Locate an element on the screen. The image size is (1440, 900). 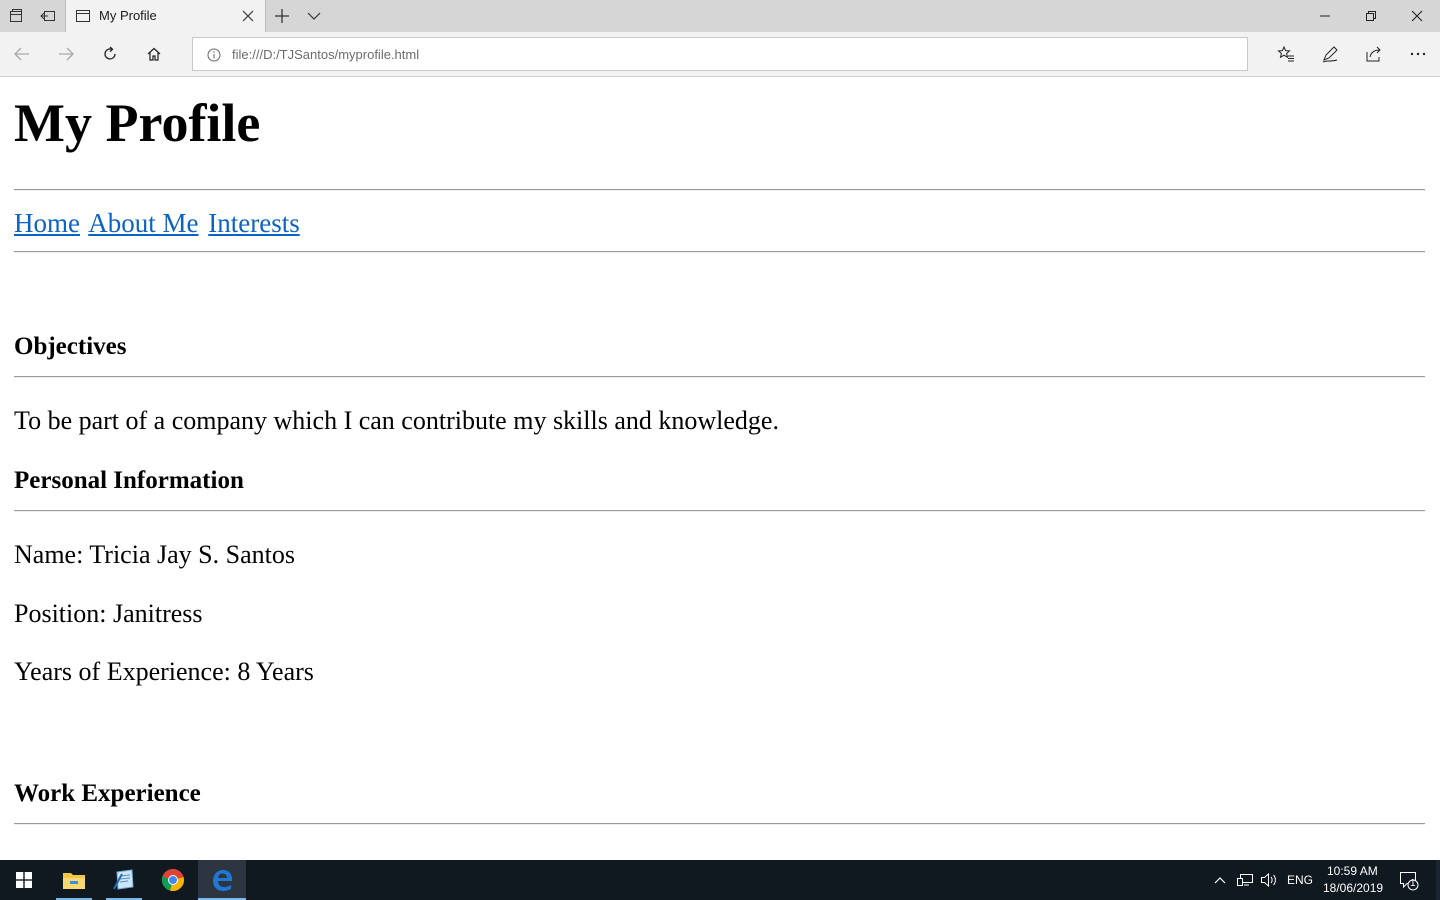
work-experience-heading: Work Experience is located at coordinates (107, 793).